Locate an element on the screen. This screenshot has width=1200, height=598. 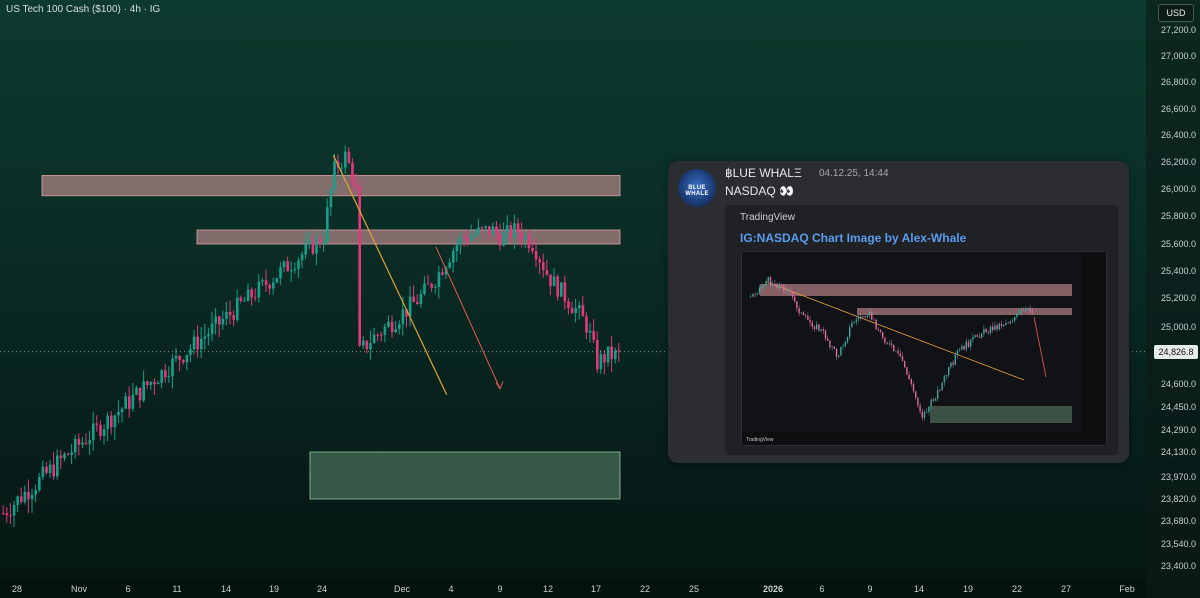
price-tick-label: 24,600.0 is located at coordinates (1178, 384).